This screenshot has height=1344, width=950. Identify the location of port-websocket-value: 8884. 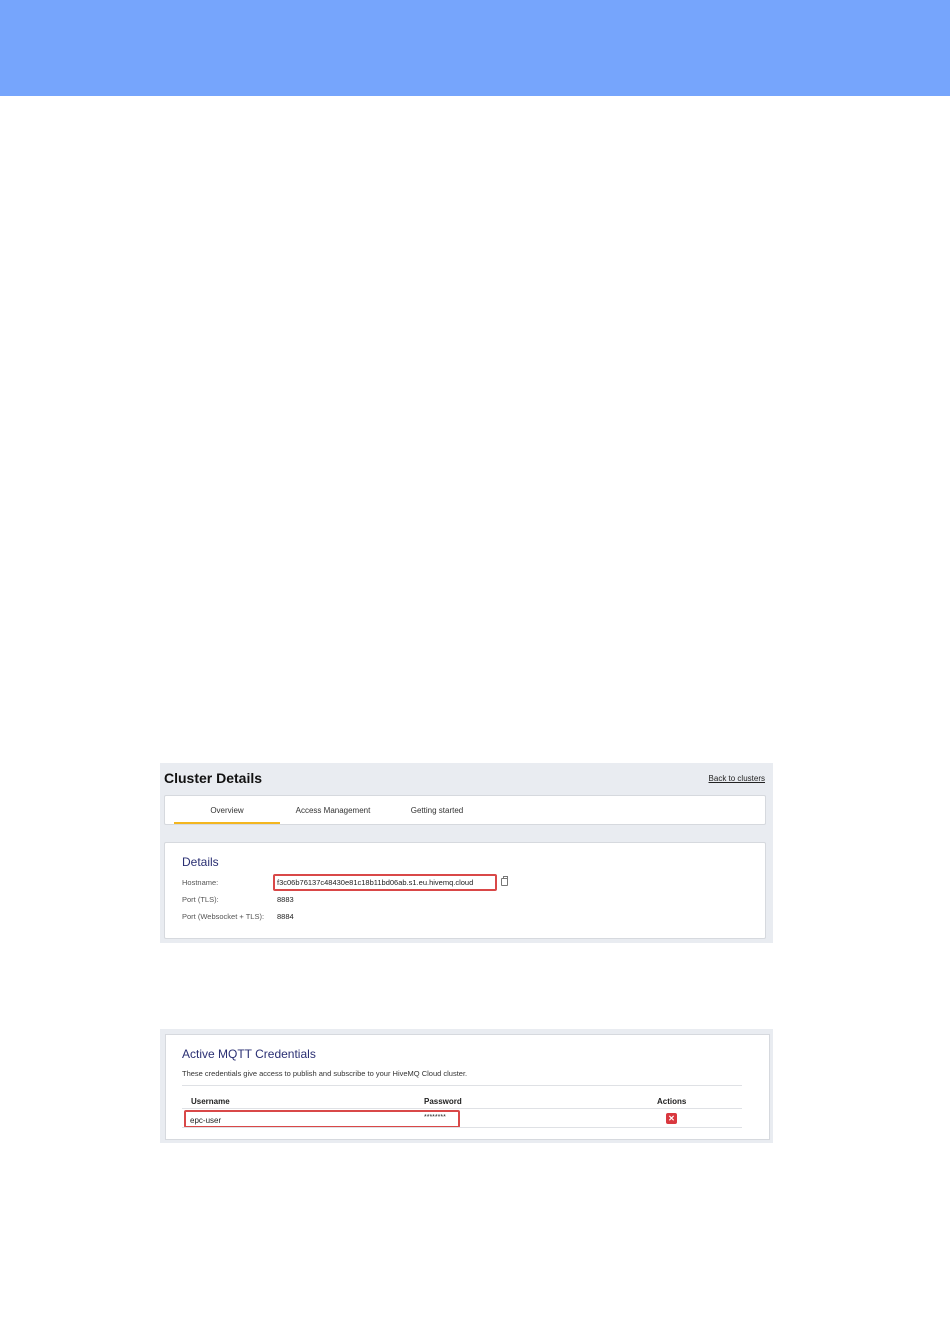
(285, 916).